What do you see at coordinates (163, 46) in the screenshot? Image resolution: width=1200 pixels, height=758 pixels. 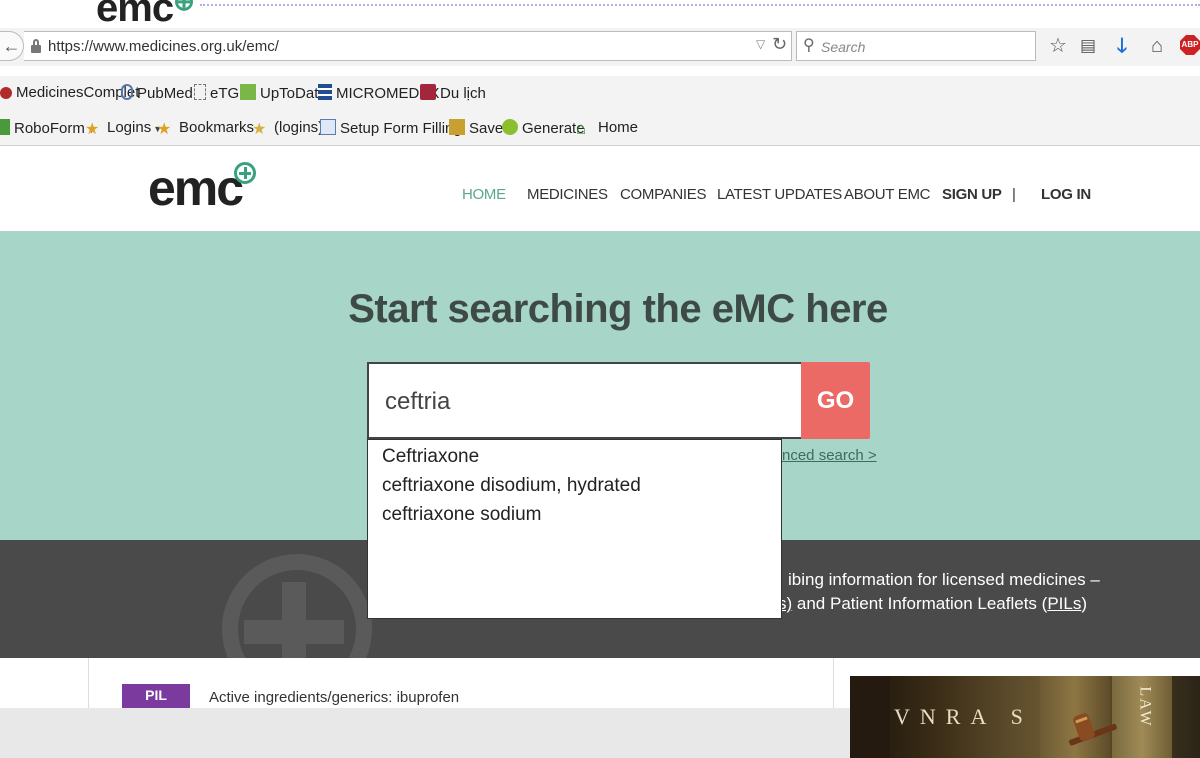 I see `url-text: https://www.medicines.org.uk/emc/` at bounding box center [163, 46].